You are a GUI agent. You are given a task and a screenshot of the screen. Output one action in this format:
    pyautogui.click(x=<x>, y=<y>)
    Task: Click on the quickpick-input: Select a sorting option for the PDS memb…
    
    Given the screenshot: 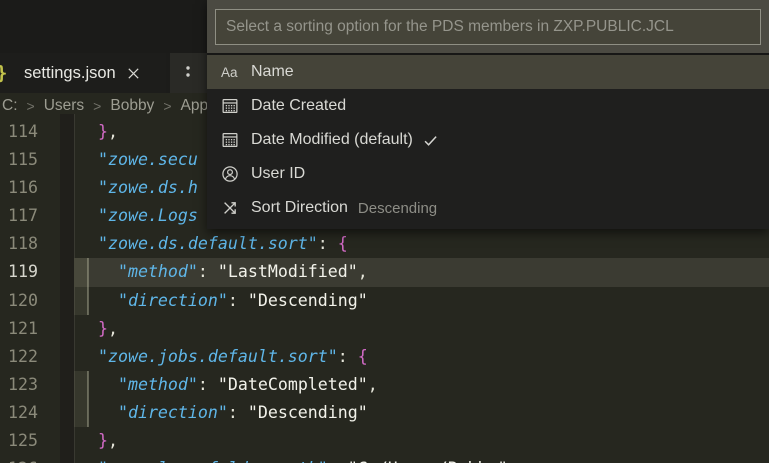 What is the action you would take?
    pyautogui.click(x=488, y=27)
    